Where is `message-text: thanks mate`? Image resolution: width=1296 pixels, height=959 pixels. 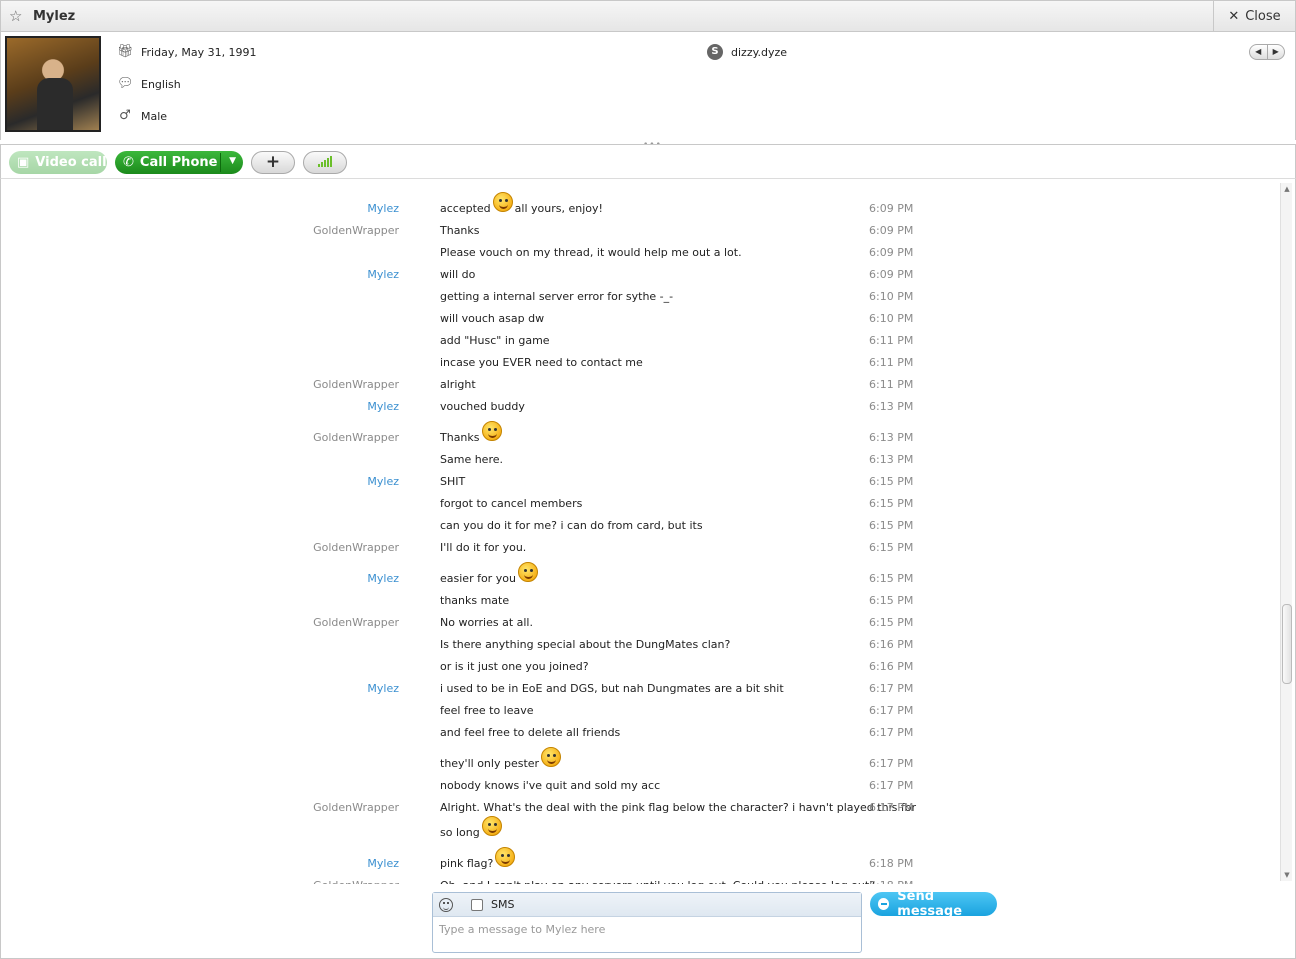
message-text: thanks mate is located at coordinates (650, 600).